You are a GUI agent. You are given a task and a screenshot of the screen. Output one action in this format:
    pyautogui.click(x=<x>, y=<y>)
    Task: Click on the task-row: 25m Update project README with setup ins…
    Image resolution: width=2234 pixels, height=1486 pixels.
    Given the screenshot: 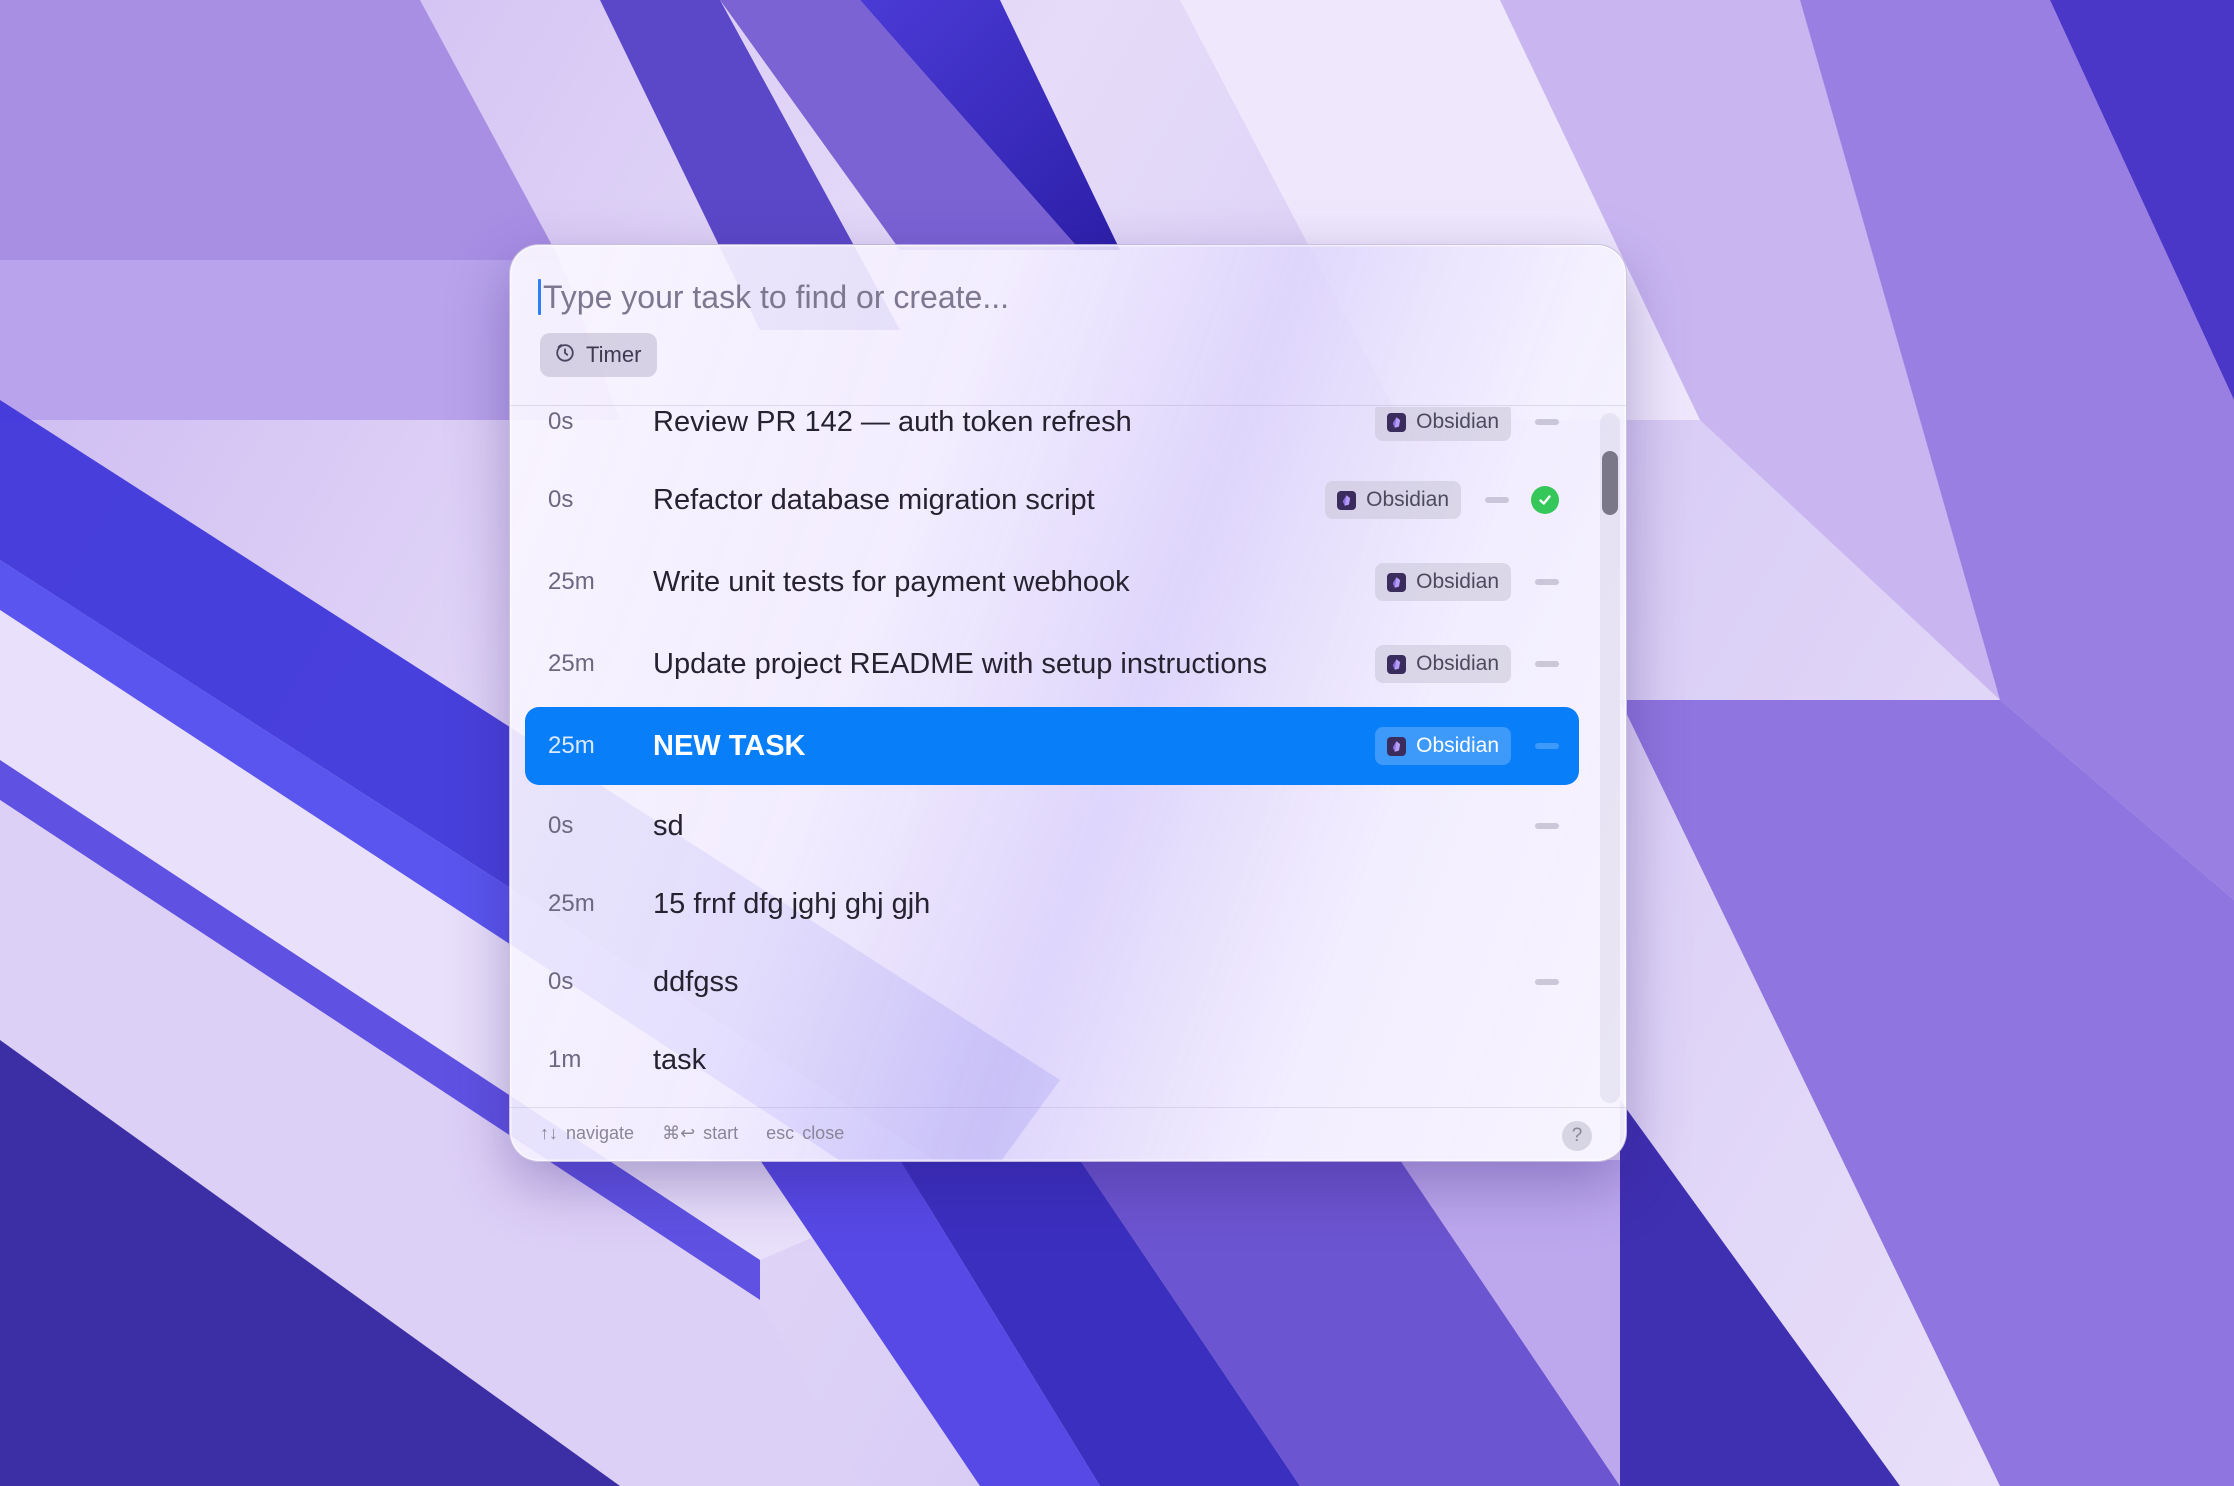 What is the action you would take?
    pyautogui.click(x=1052, y=664)
    